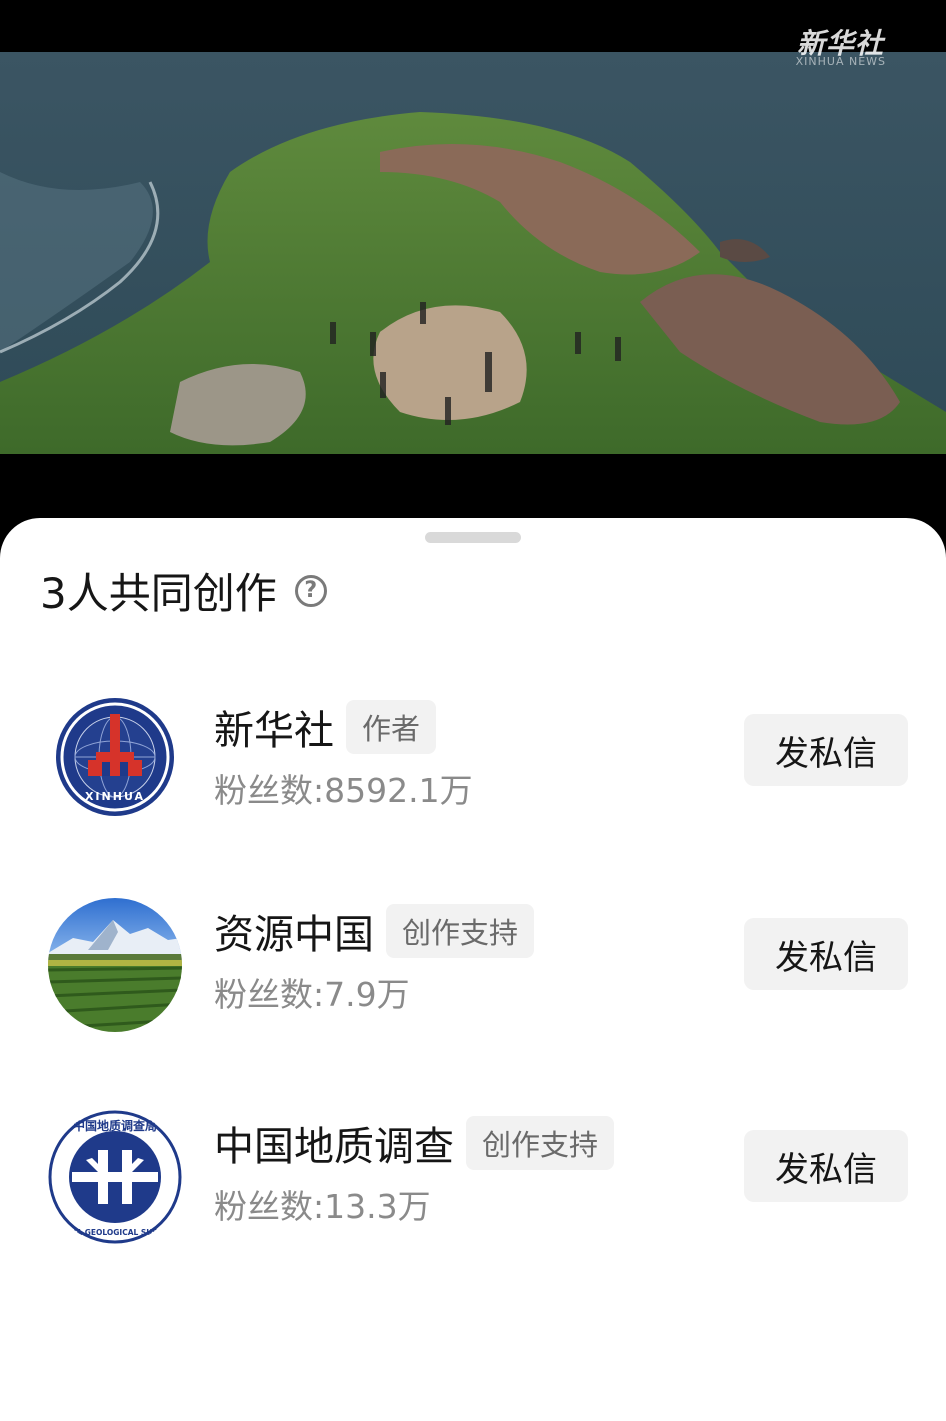  Describe the element at coordinates (343, 790) in the screenshot. I see `fans-count: 粉丝数:8592.1万` at that location.